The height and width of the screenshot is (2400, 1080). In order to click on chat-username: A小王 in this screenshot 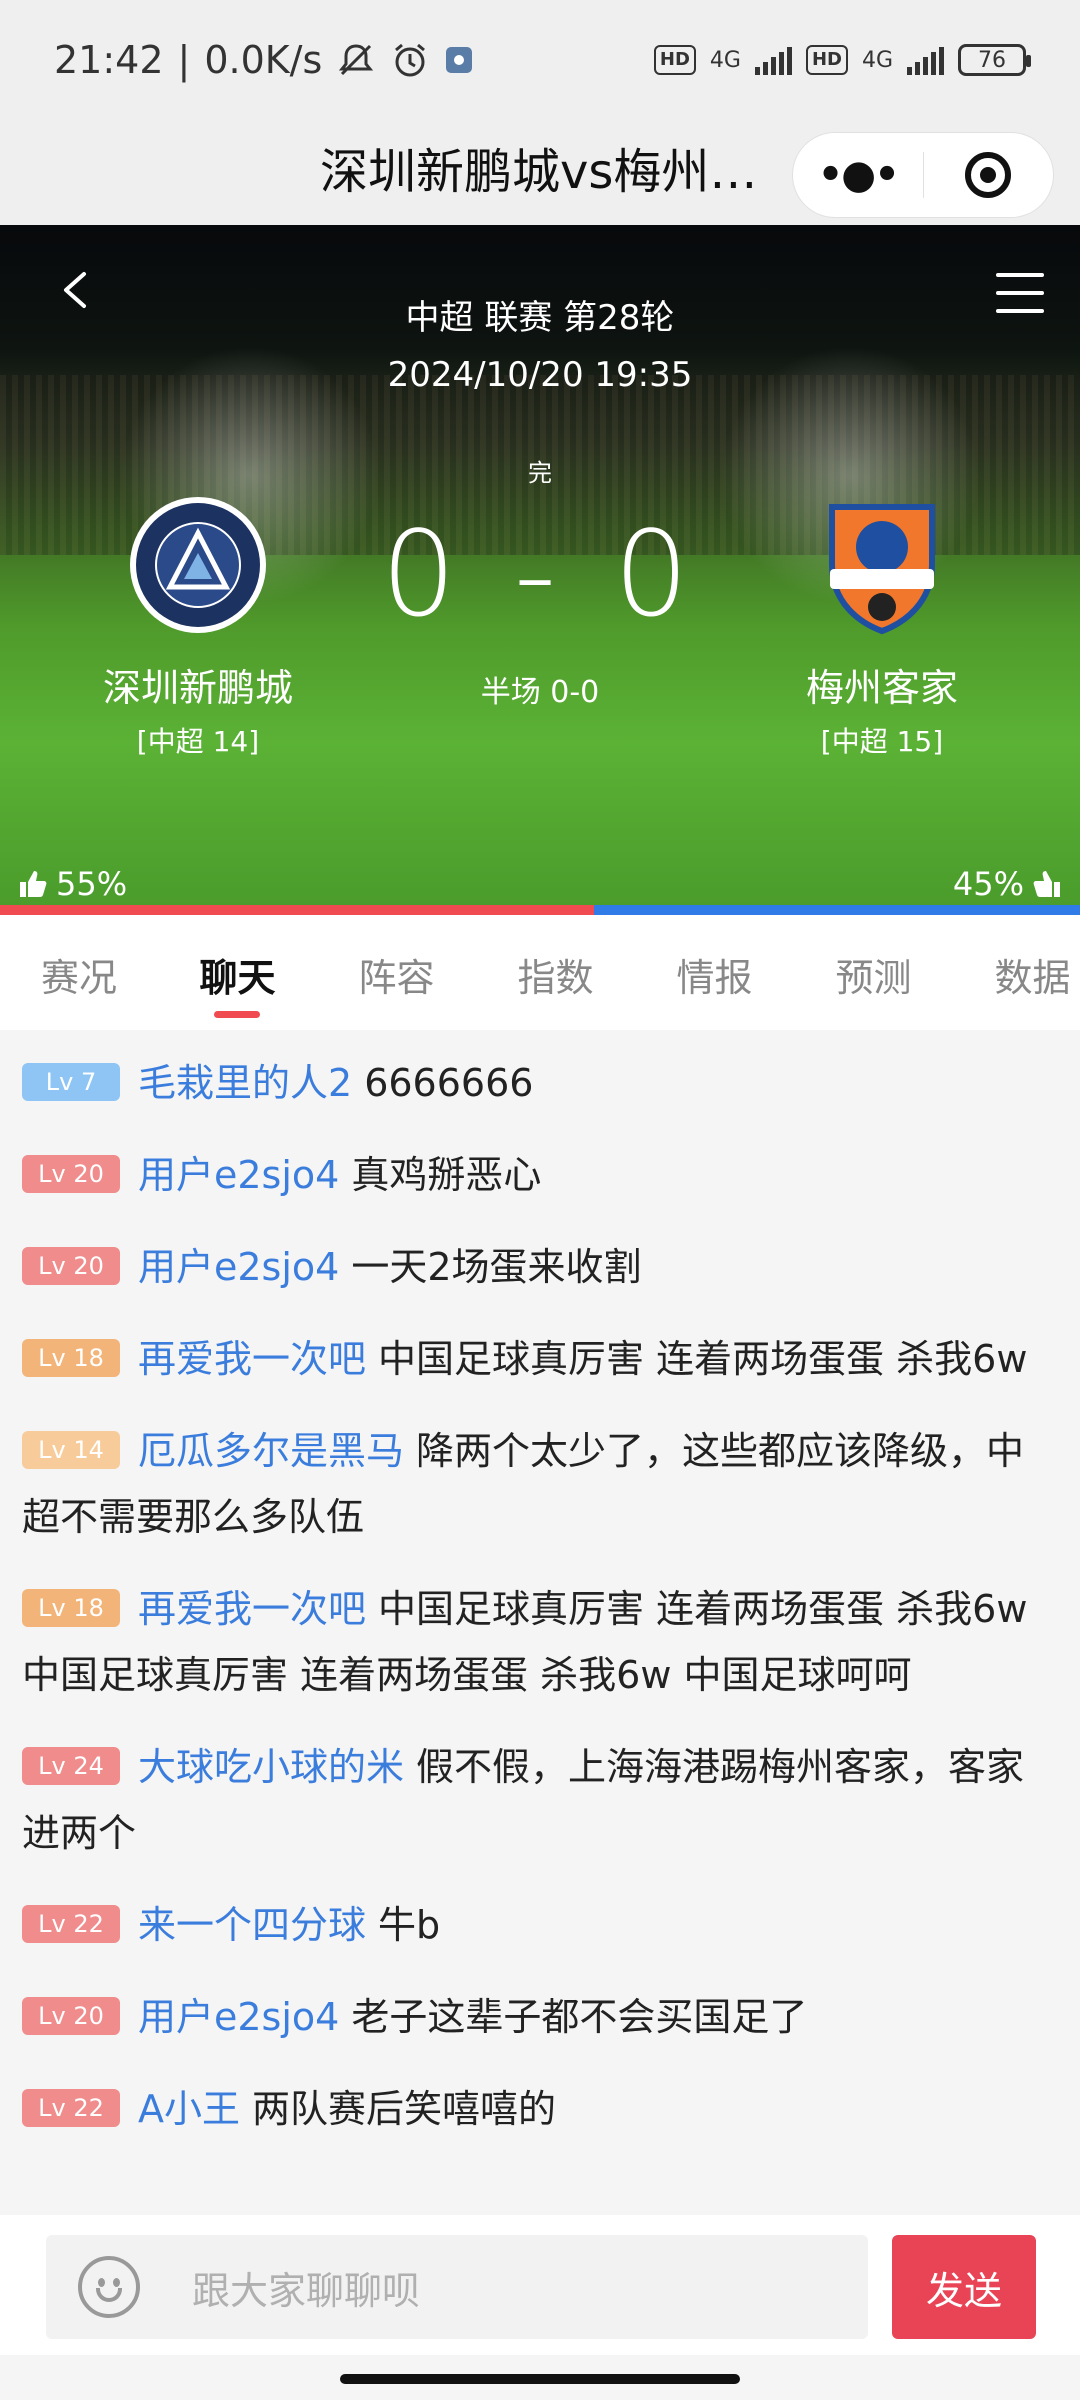, I will do `click(189, 2109)`.